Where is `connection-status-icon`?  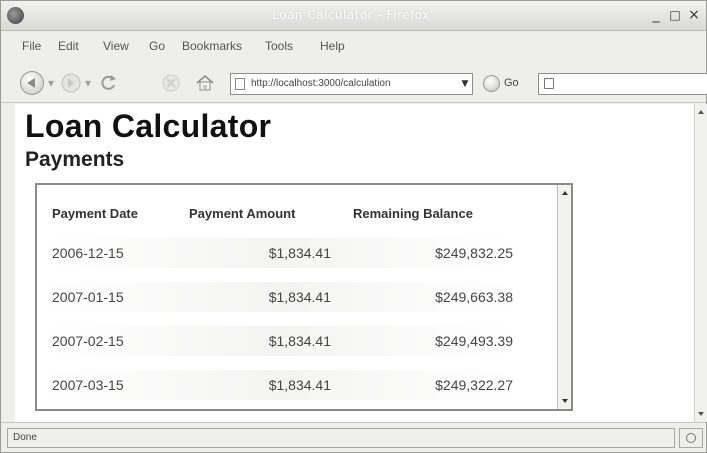
connection-status-icon is located at coordinates (691, 438).